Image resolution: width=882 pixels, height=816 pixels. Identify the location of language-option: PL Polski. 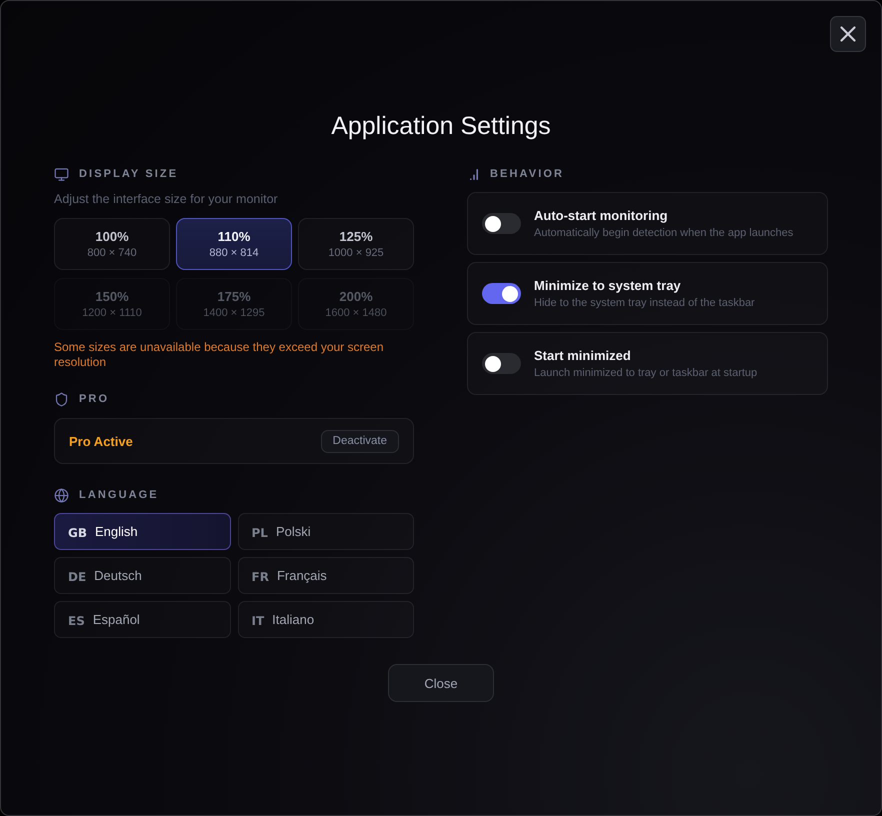
(326, 531).